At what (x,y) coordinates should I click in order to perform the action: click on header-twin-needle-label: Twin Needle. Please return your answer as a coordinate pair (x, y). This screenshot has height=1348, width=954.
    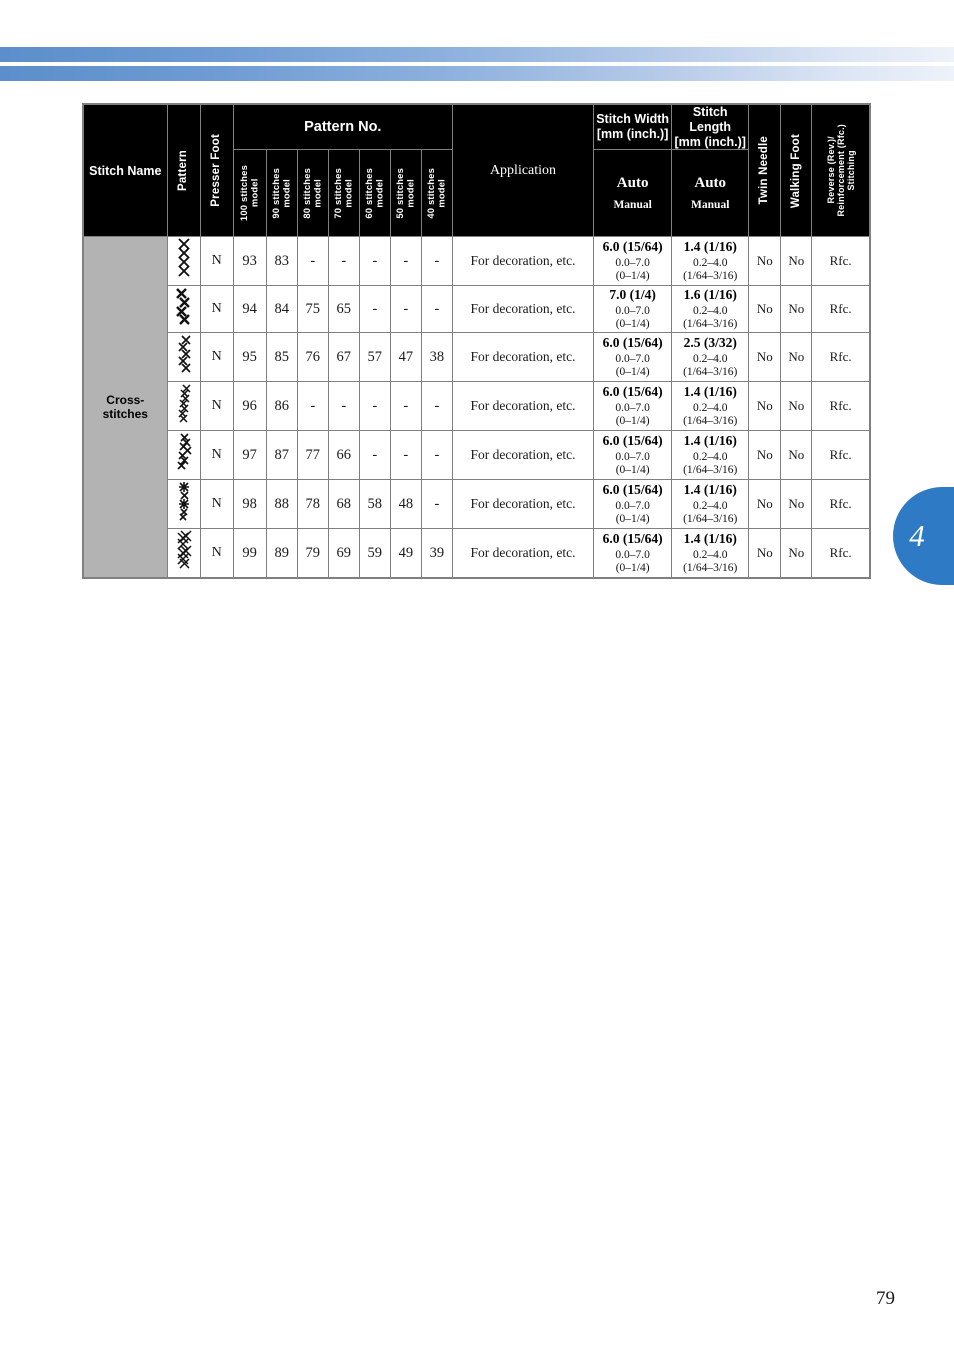
    Looking at the image, I should click on (764, 170).